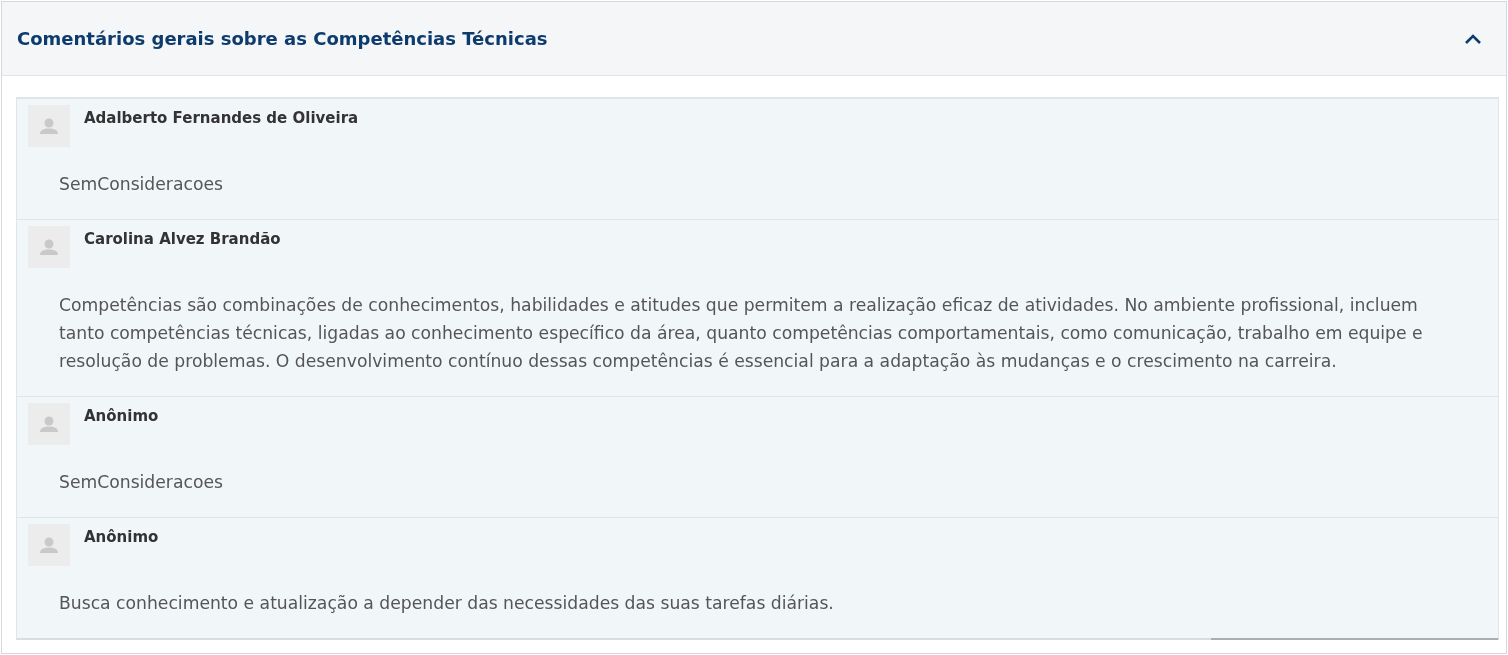 This screenshot has width=1508, height=655. Describe the element at coordinates (447, 603) in the screenshot. I see `comment-text: Busca conhecimento e atualização a depender das necessidades das suas tarefas diárias.` at that location.